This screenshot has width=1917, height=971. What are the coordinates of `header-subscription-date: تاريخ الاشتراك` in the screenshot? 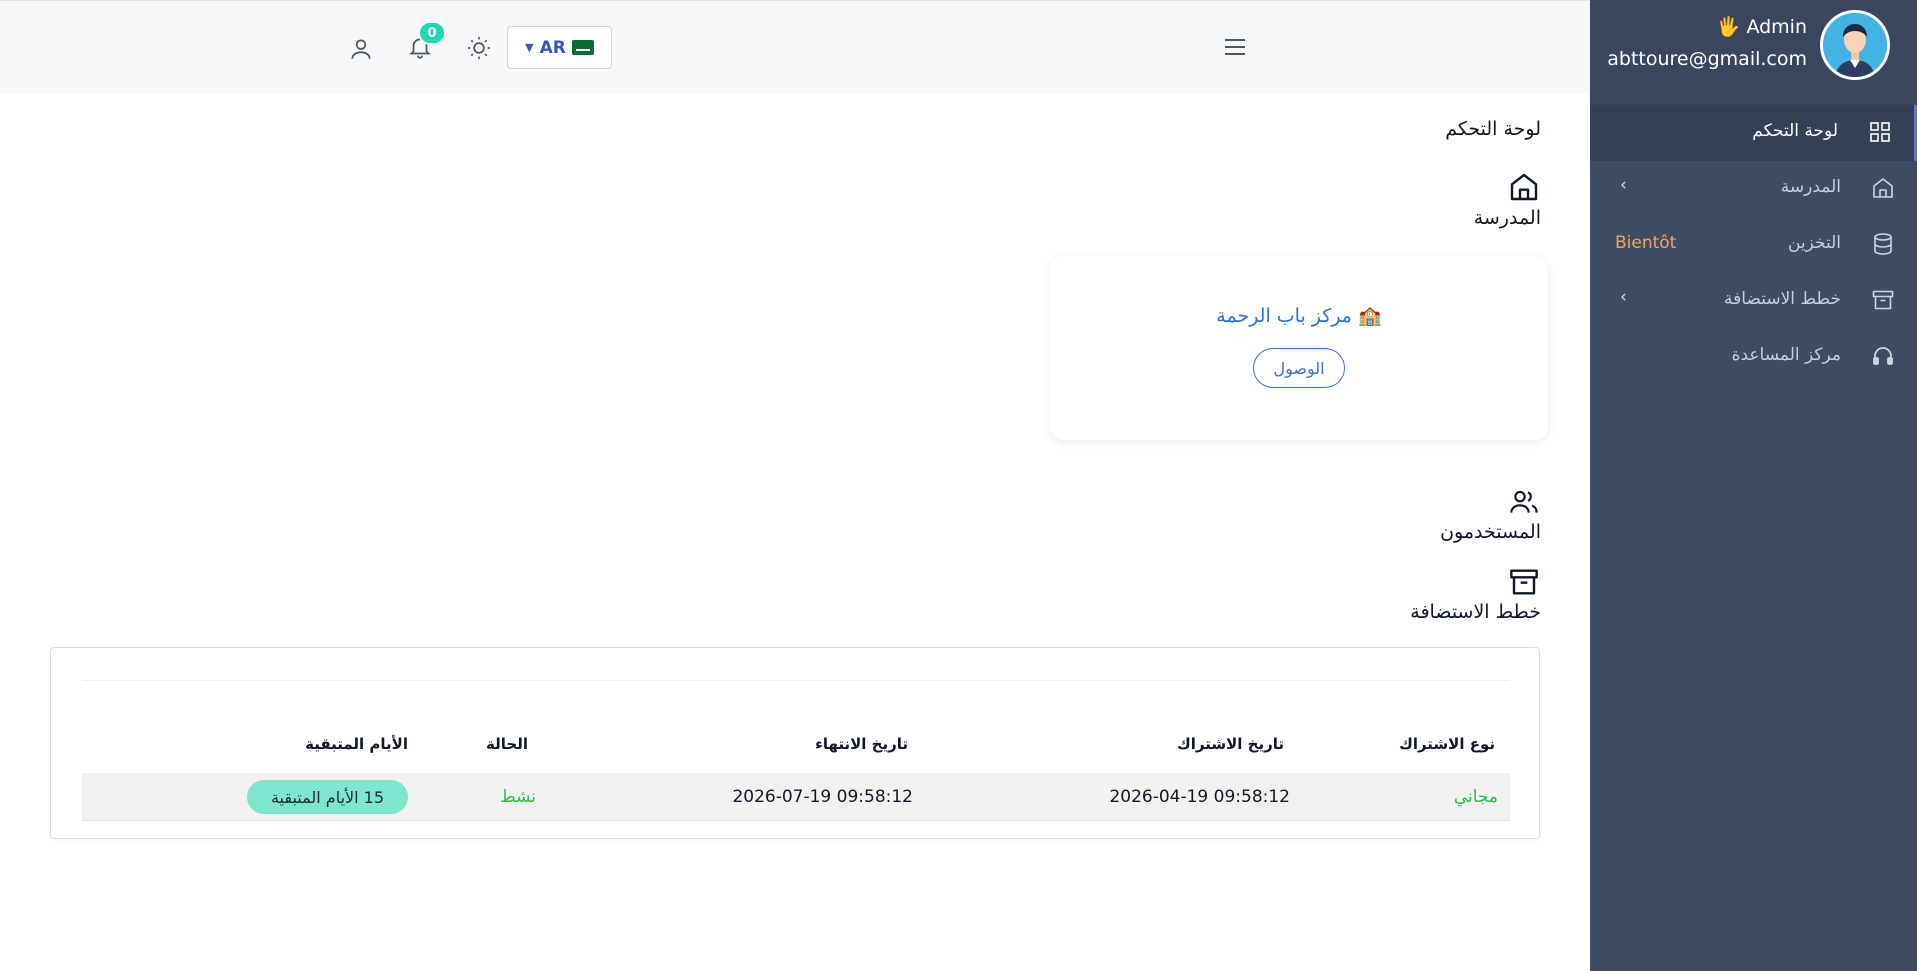 It's located at (1230, 744).